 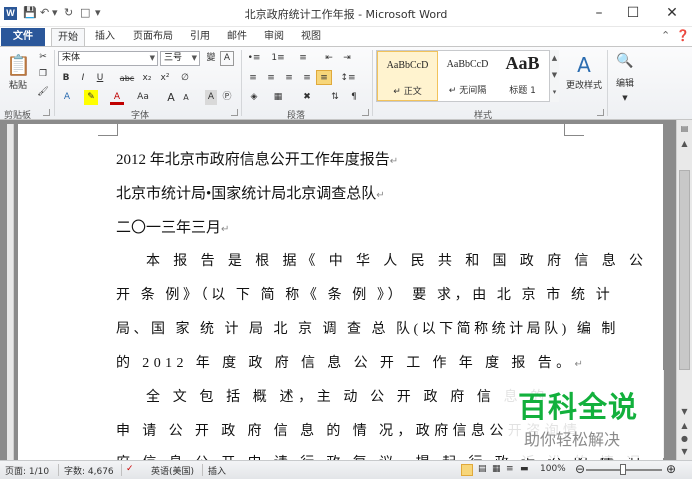 What do you see at coordinates (200, 37) in the screenshot?
I see `tab-references: 引用` at bounding box center [200, 37].